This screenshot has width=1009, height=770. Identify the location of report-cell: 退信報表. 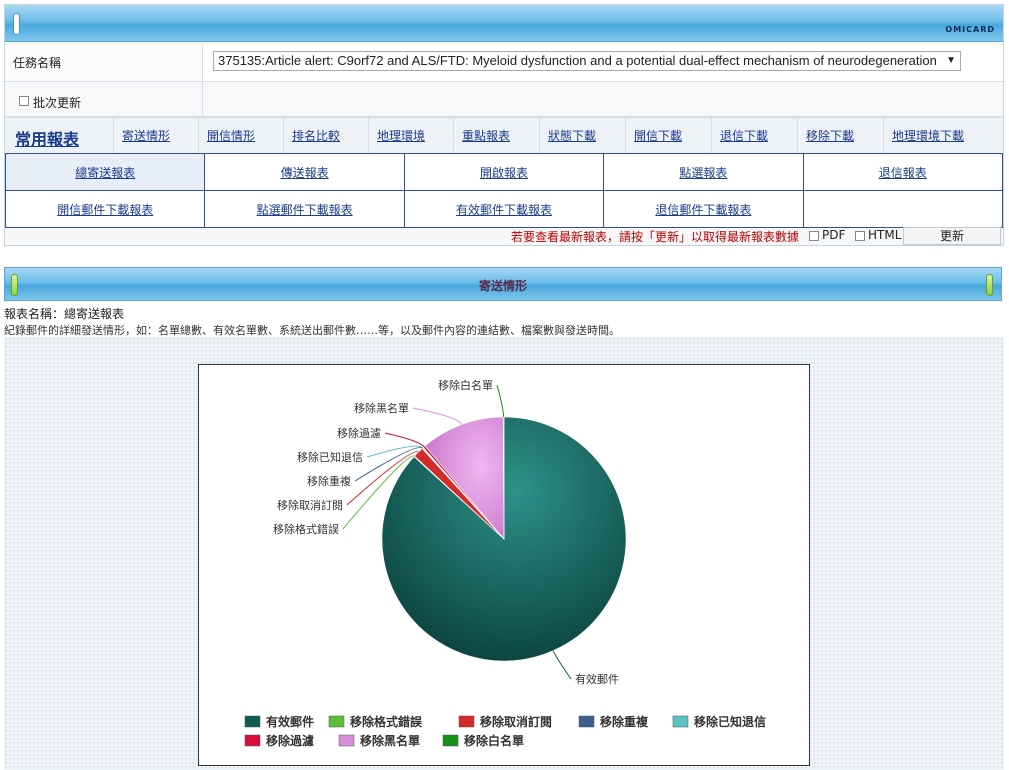
(903, 172).